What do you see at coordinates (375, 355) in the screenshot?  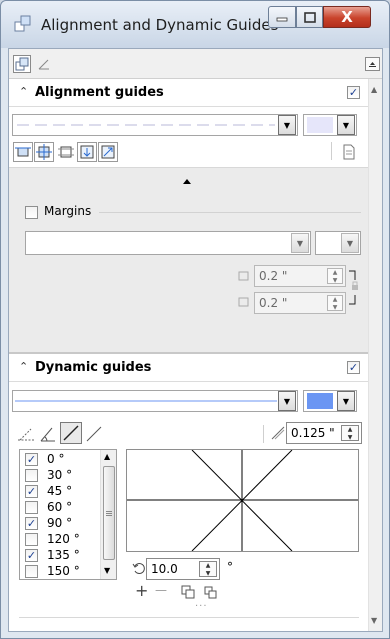 I see `docker-scrollbar: ▲ ▼` at bounding box center [375, 355].